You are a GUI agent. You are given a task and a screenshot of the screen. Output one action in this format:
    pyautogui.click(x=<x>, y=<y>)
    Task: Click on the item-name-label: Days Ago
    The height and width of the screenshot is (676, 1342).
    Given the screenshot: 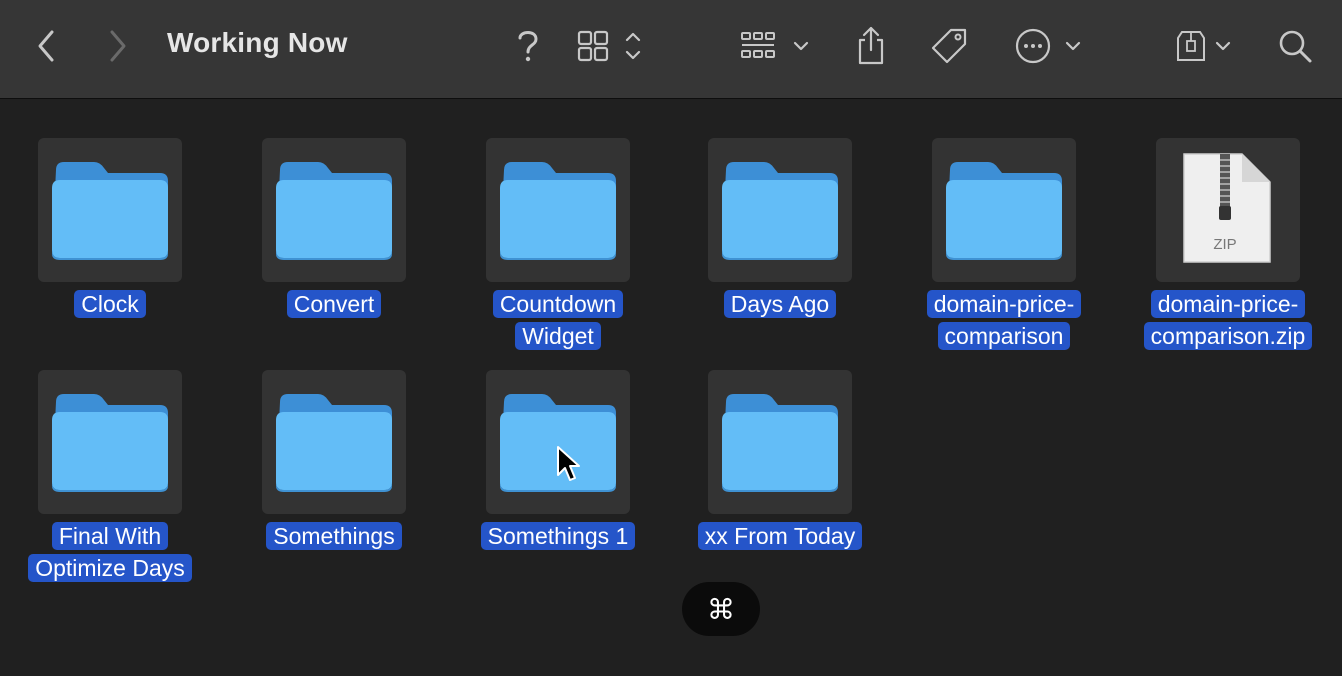 What is the action you would take?
    pyautogui.click(x=780, y=304)
    